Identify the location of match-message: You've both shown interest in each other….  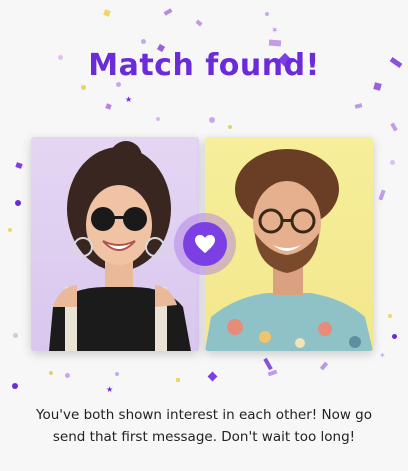
(204, 426).